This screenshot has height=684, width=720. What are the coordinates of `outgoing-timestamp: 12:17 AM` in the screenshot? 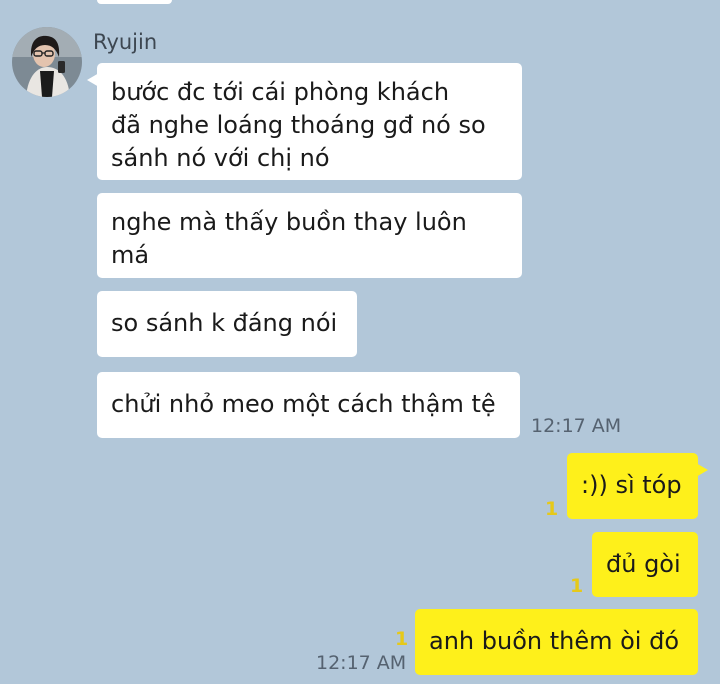 It's located at (361, 663).